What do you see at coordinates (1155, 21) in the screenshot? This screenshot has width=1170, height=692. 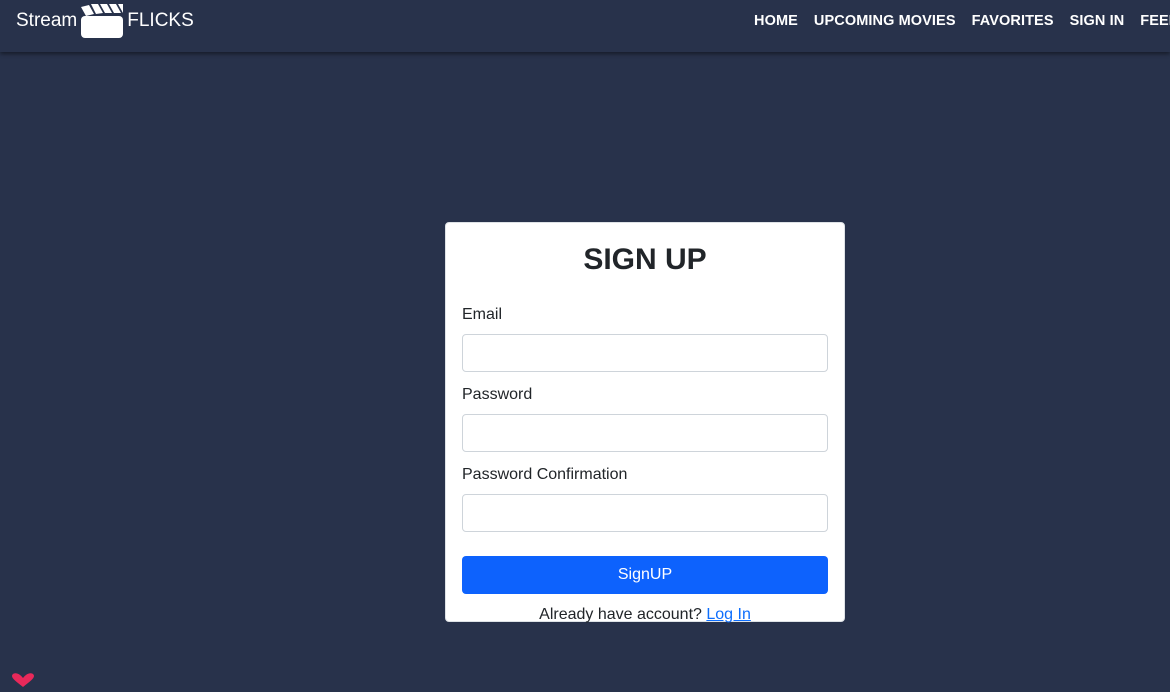 I see `nav-feedback-link: FEEDBACK` at bounding box center [1155, 21].